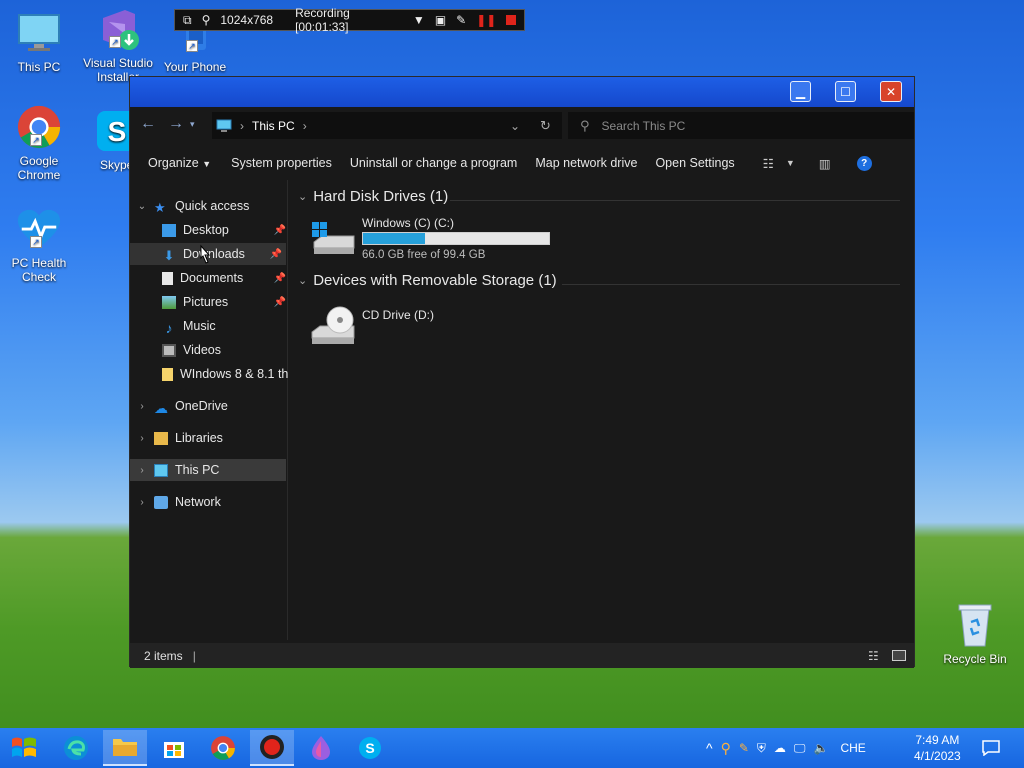  What do you see at coordinates (427, 280) in the screenshot?
I see `group-header-removable-storage: ⌄ Devices with Removable Storage (1)` at bounding box center [427, 280].